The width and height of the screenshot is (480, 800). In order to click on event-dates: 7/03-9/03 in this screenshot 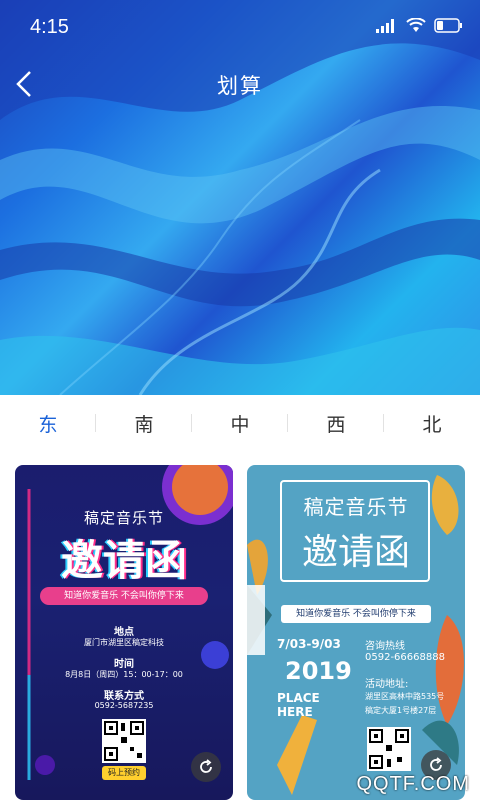, I will do `click(309, 644)`.